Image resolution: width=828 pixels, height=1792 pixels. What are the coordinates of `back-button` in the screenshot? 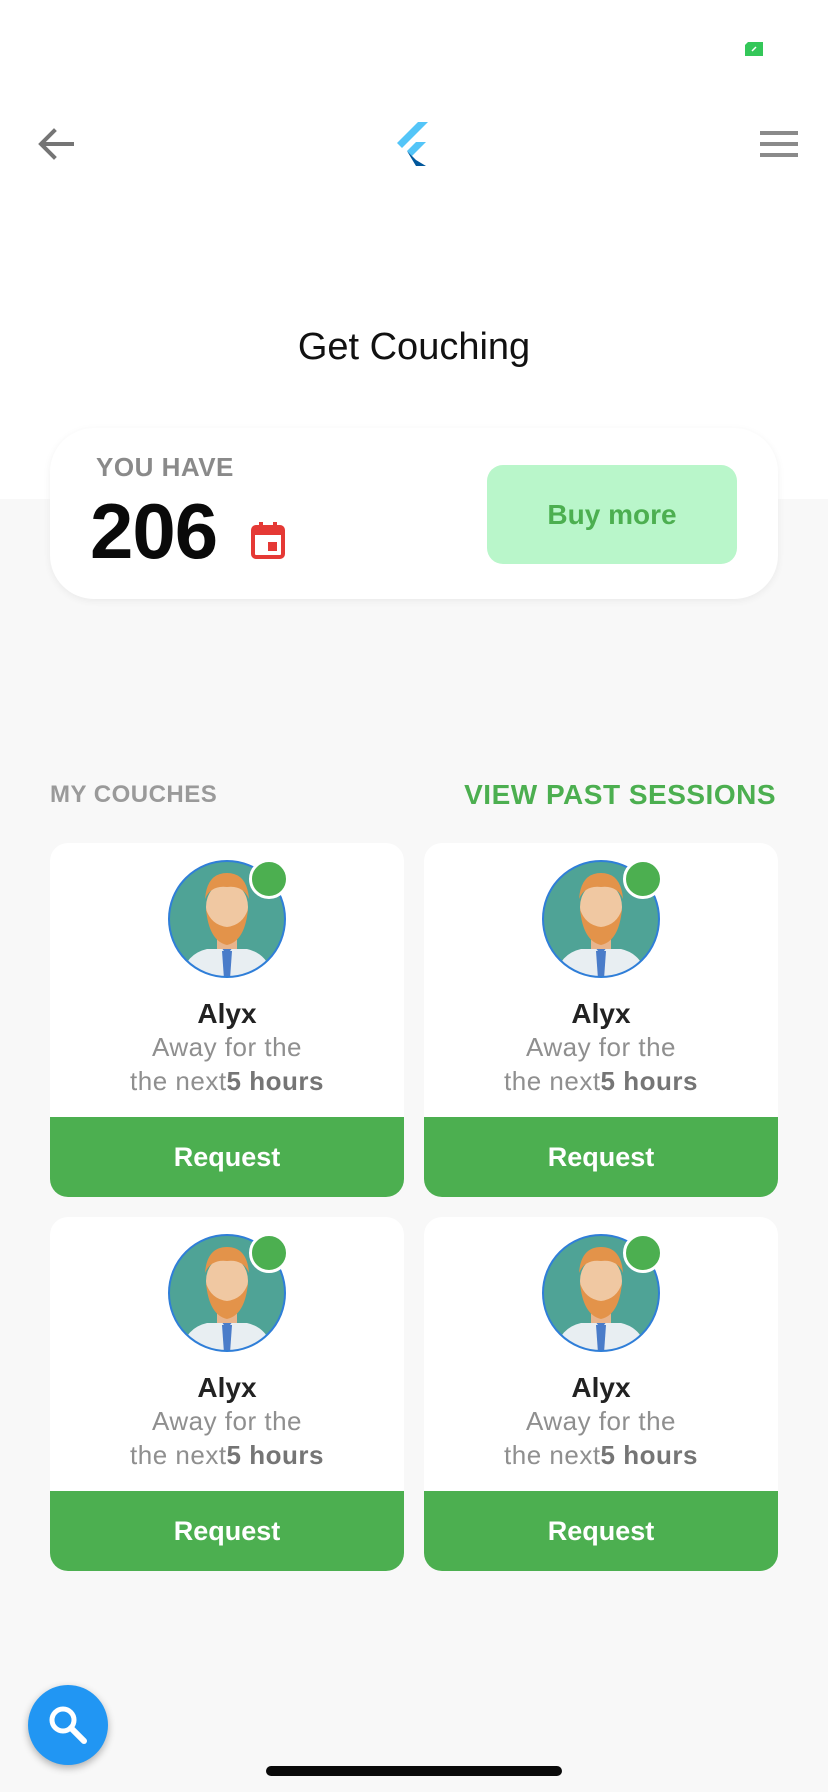 It's located at (56, 144).